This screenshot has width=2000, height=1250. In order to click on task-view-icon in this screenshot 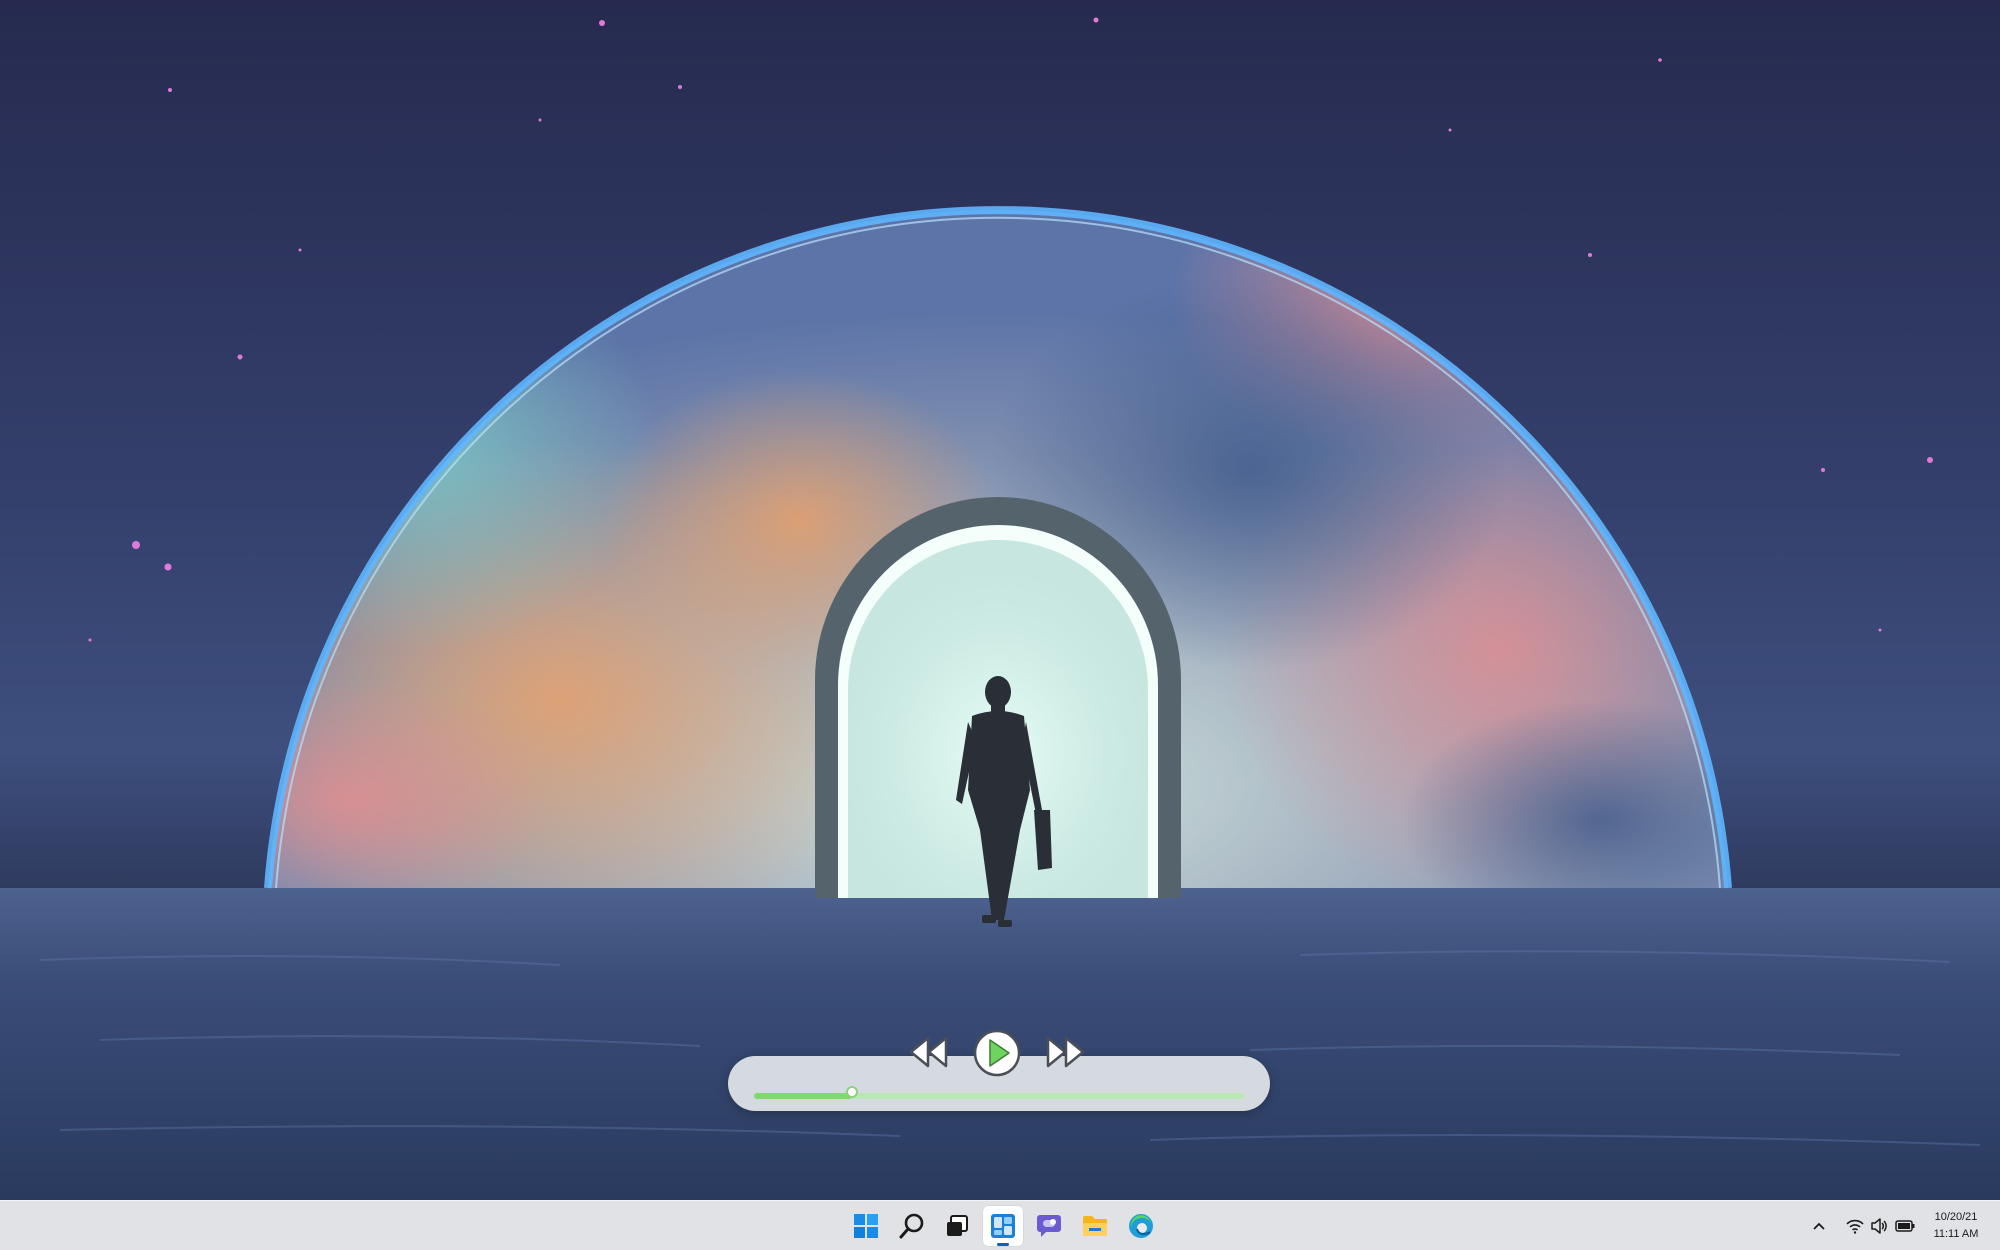, I will do `click(957, 1225)`.